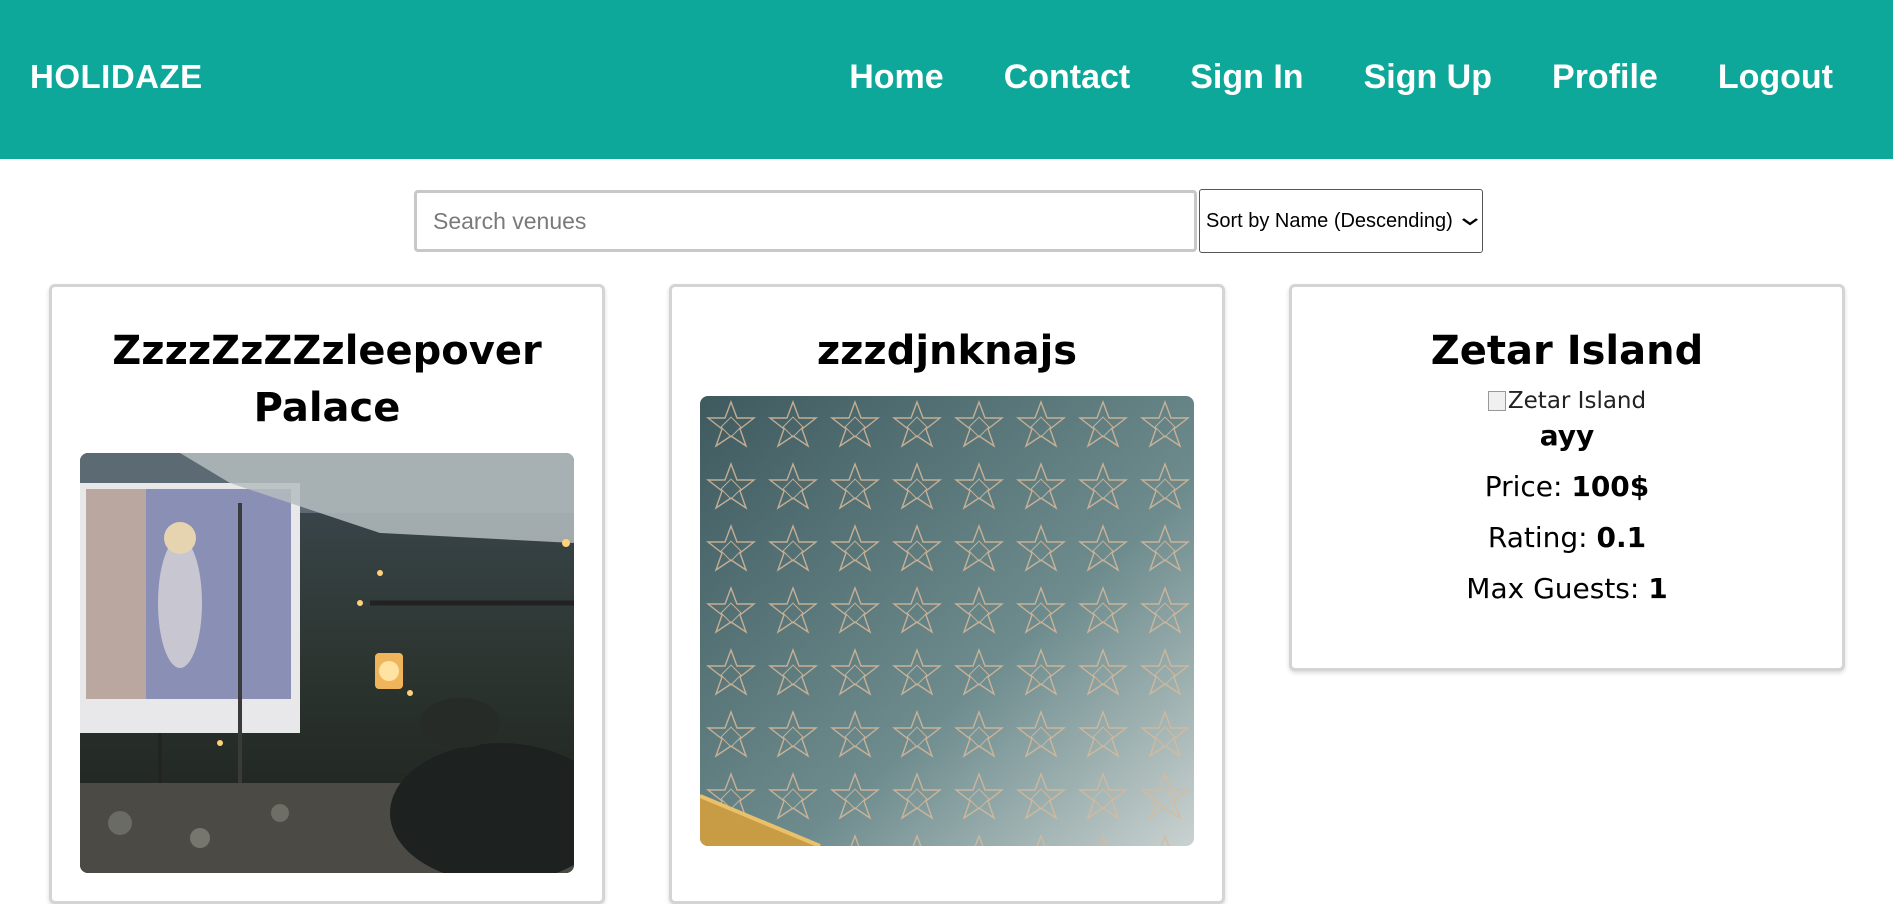 Image resolution: width=1893 pixels, height=904 pixels. I want to click on nav-contact-link: Contact, so click(1067, 77).